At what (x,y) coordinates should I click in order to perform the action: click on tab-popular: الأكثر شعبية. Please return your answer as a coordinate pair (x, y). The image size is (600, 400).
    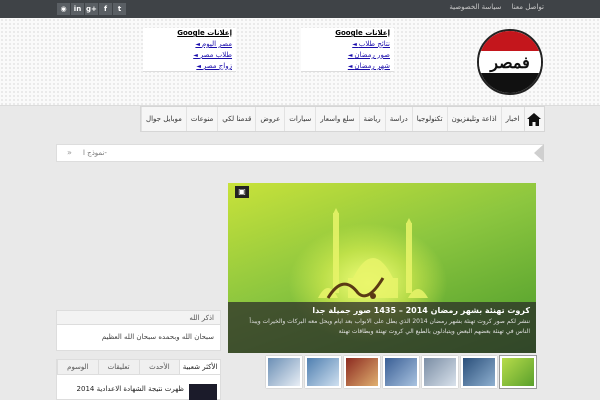
    Looking at the image, I should click on (199, 367).